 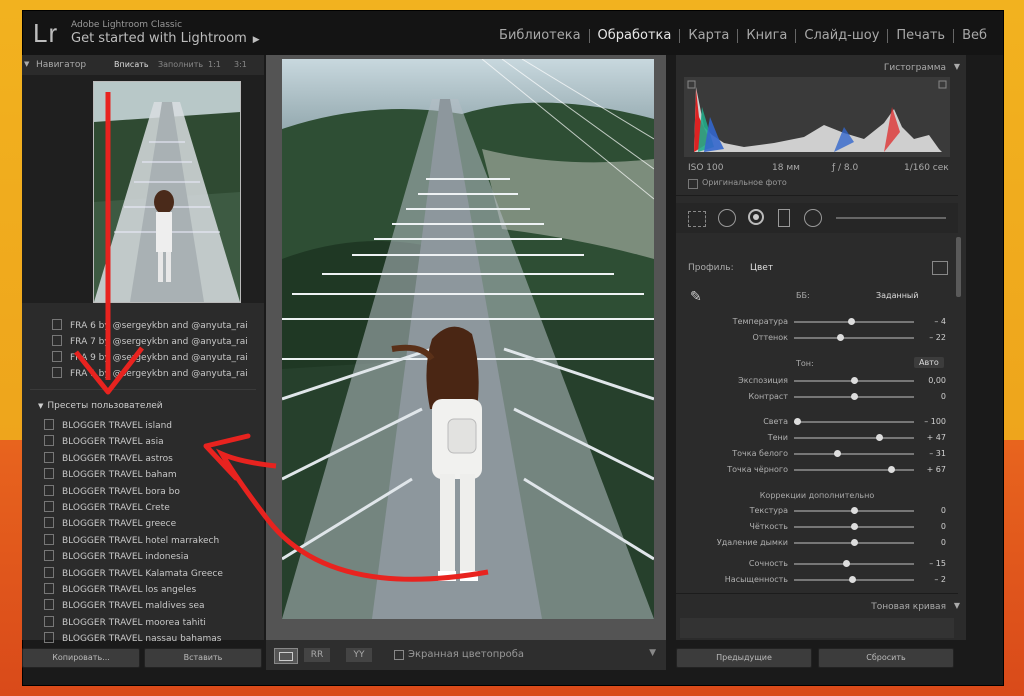 I want to click on annotation-curve-arrow-shaft, so click(x=352, y=515).